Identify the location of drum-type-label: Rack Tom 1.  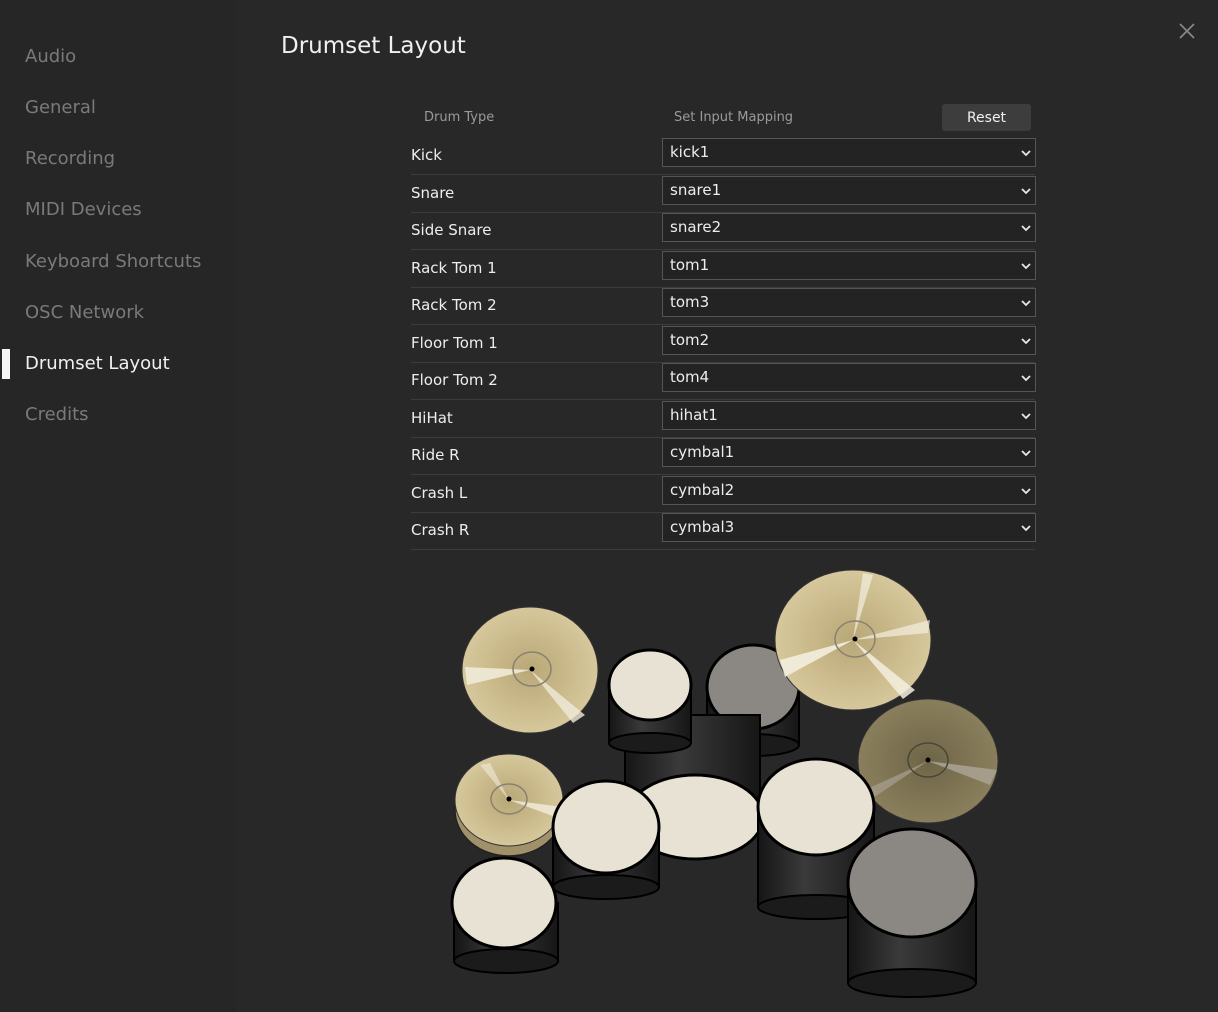
(454, 267).